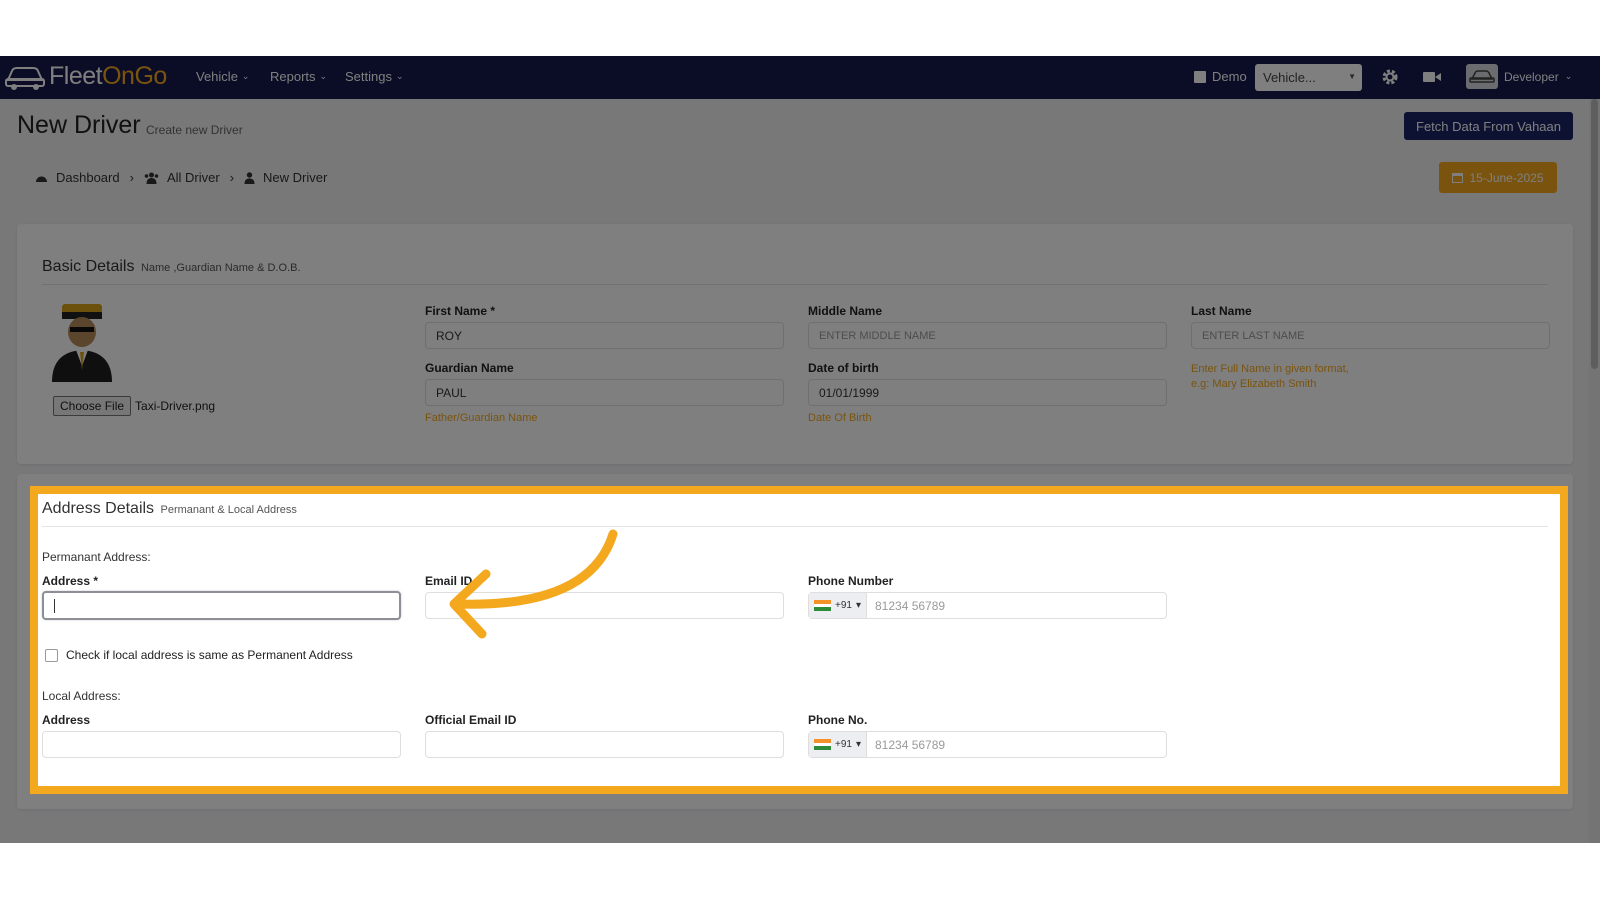  I want to click on nav-reports: Reports ⌄, so click(298, 76).